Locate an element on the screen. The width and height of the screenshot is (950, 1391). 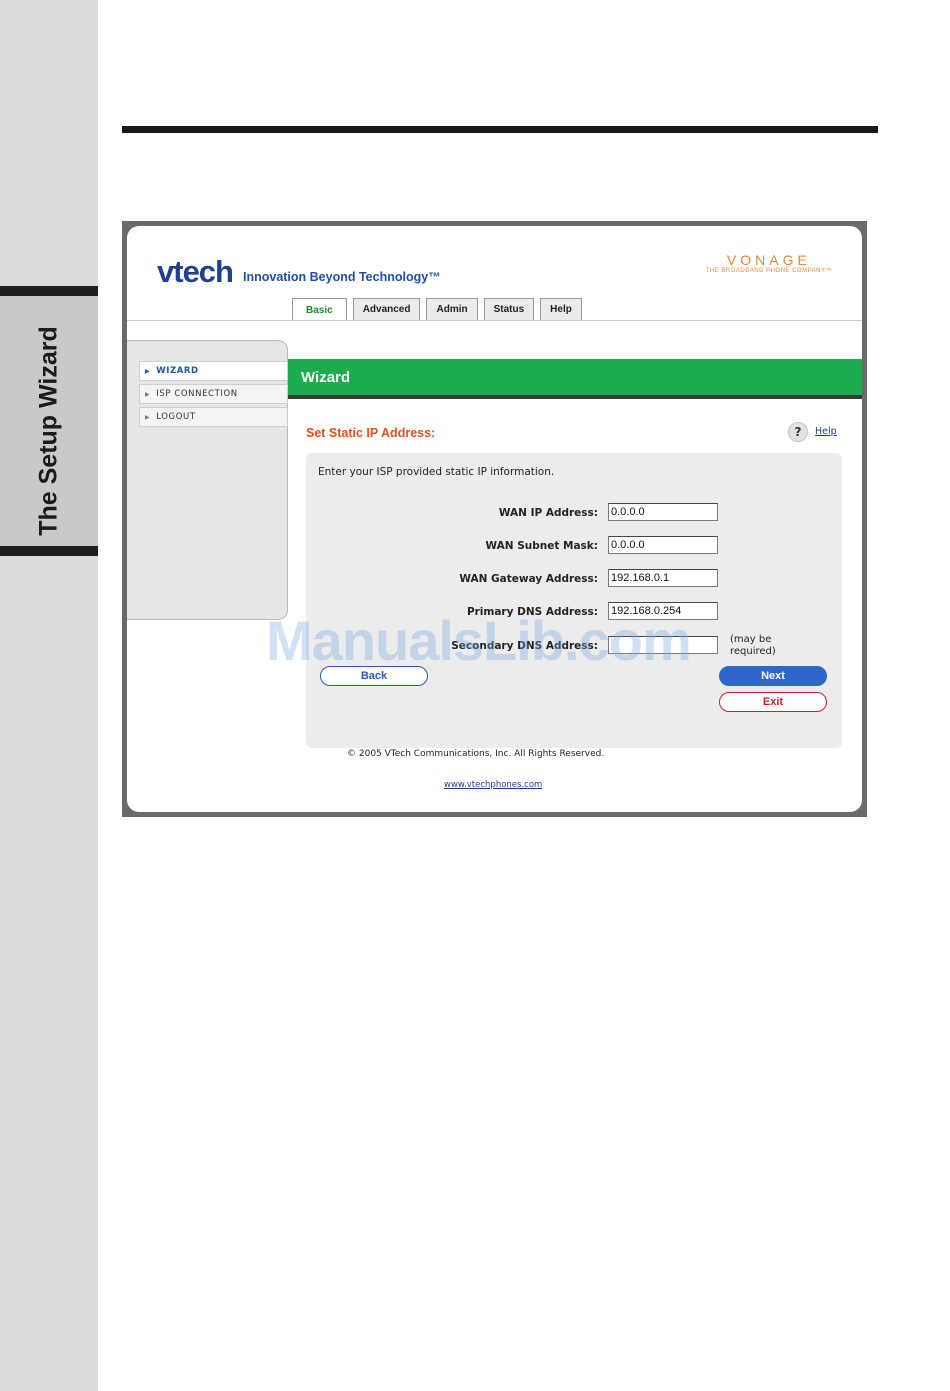
page-title: Wizard is located at coordinates (326, 377).